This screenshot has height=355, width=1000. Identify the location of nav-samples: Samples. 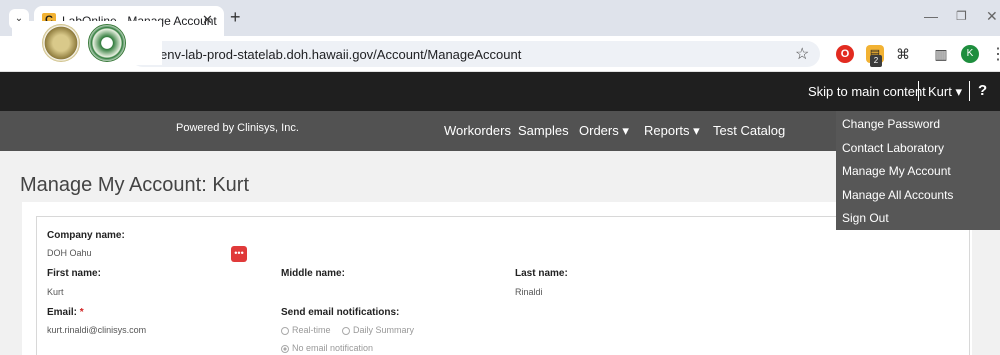
(543, 130).